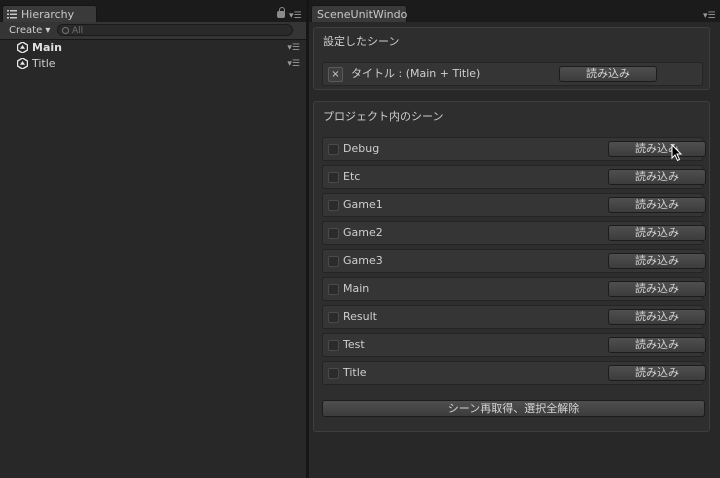 The width and height of the screenshot is (720, 478). Describe the element at coordinates (44, 63) in the screenshot. I see `hierarchy-scene-label: Title` at that location.